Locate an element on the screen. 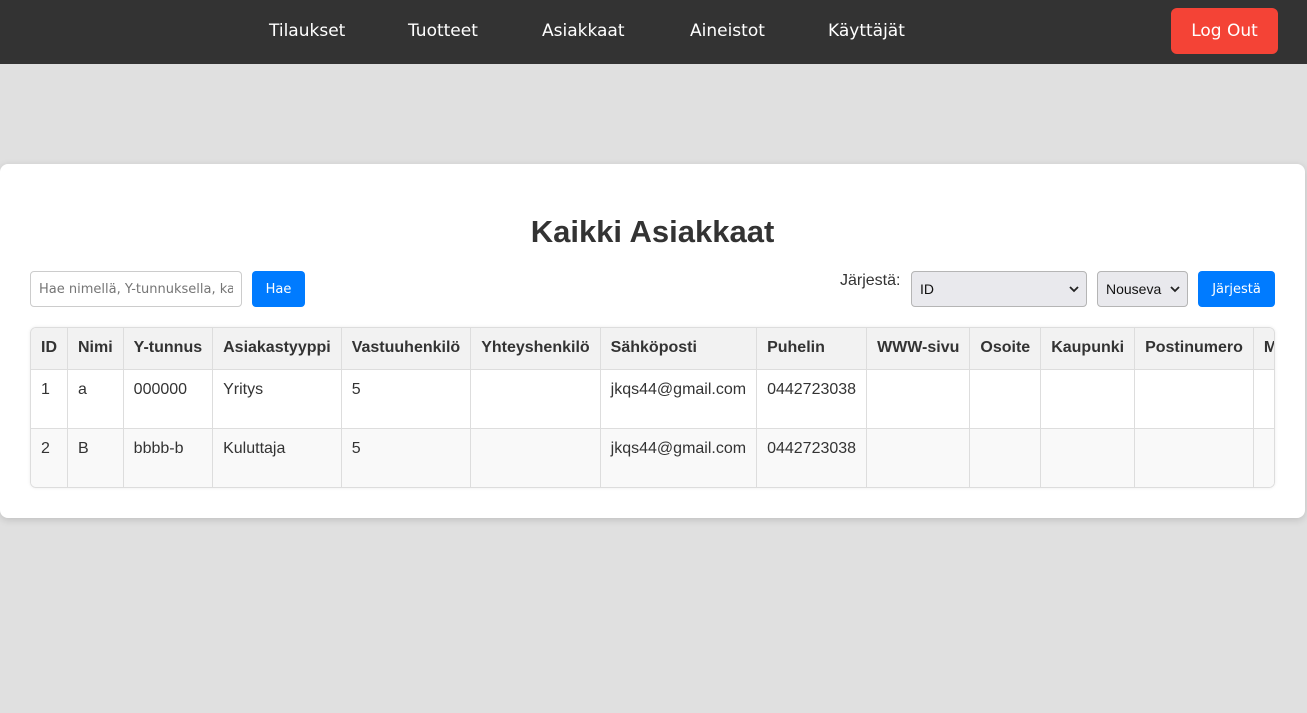 This screenshot has width=1307, height=713. cell-y-tunnus: bbbb-b is located at coordinates (168, 457).